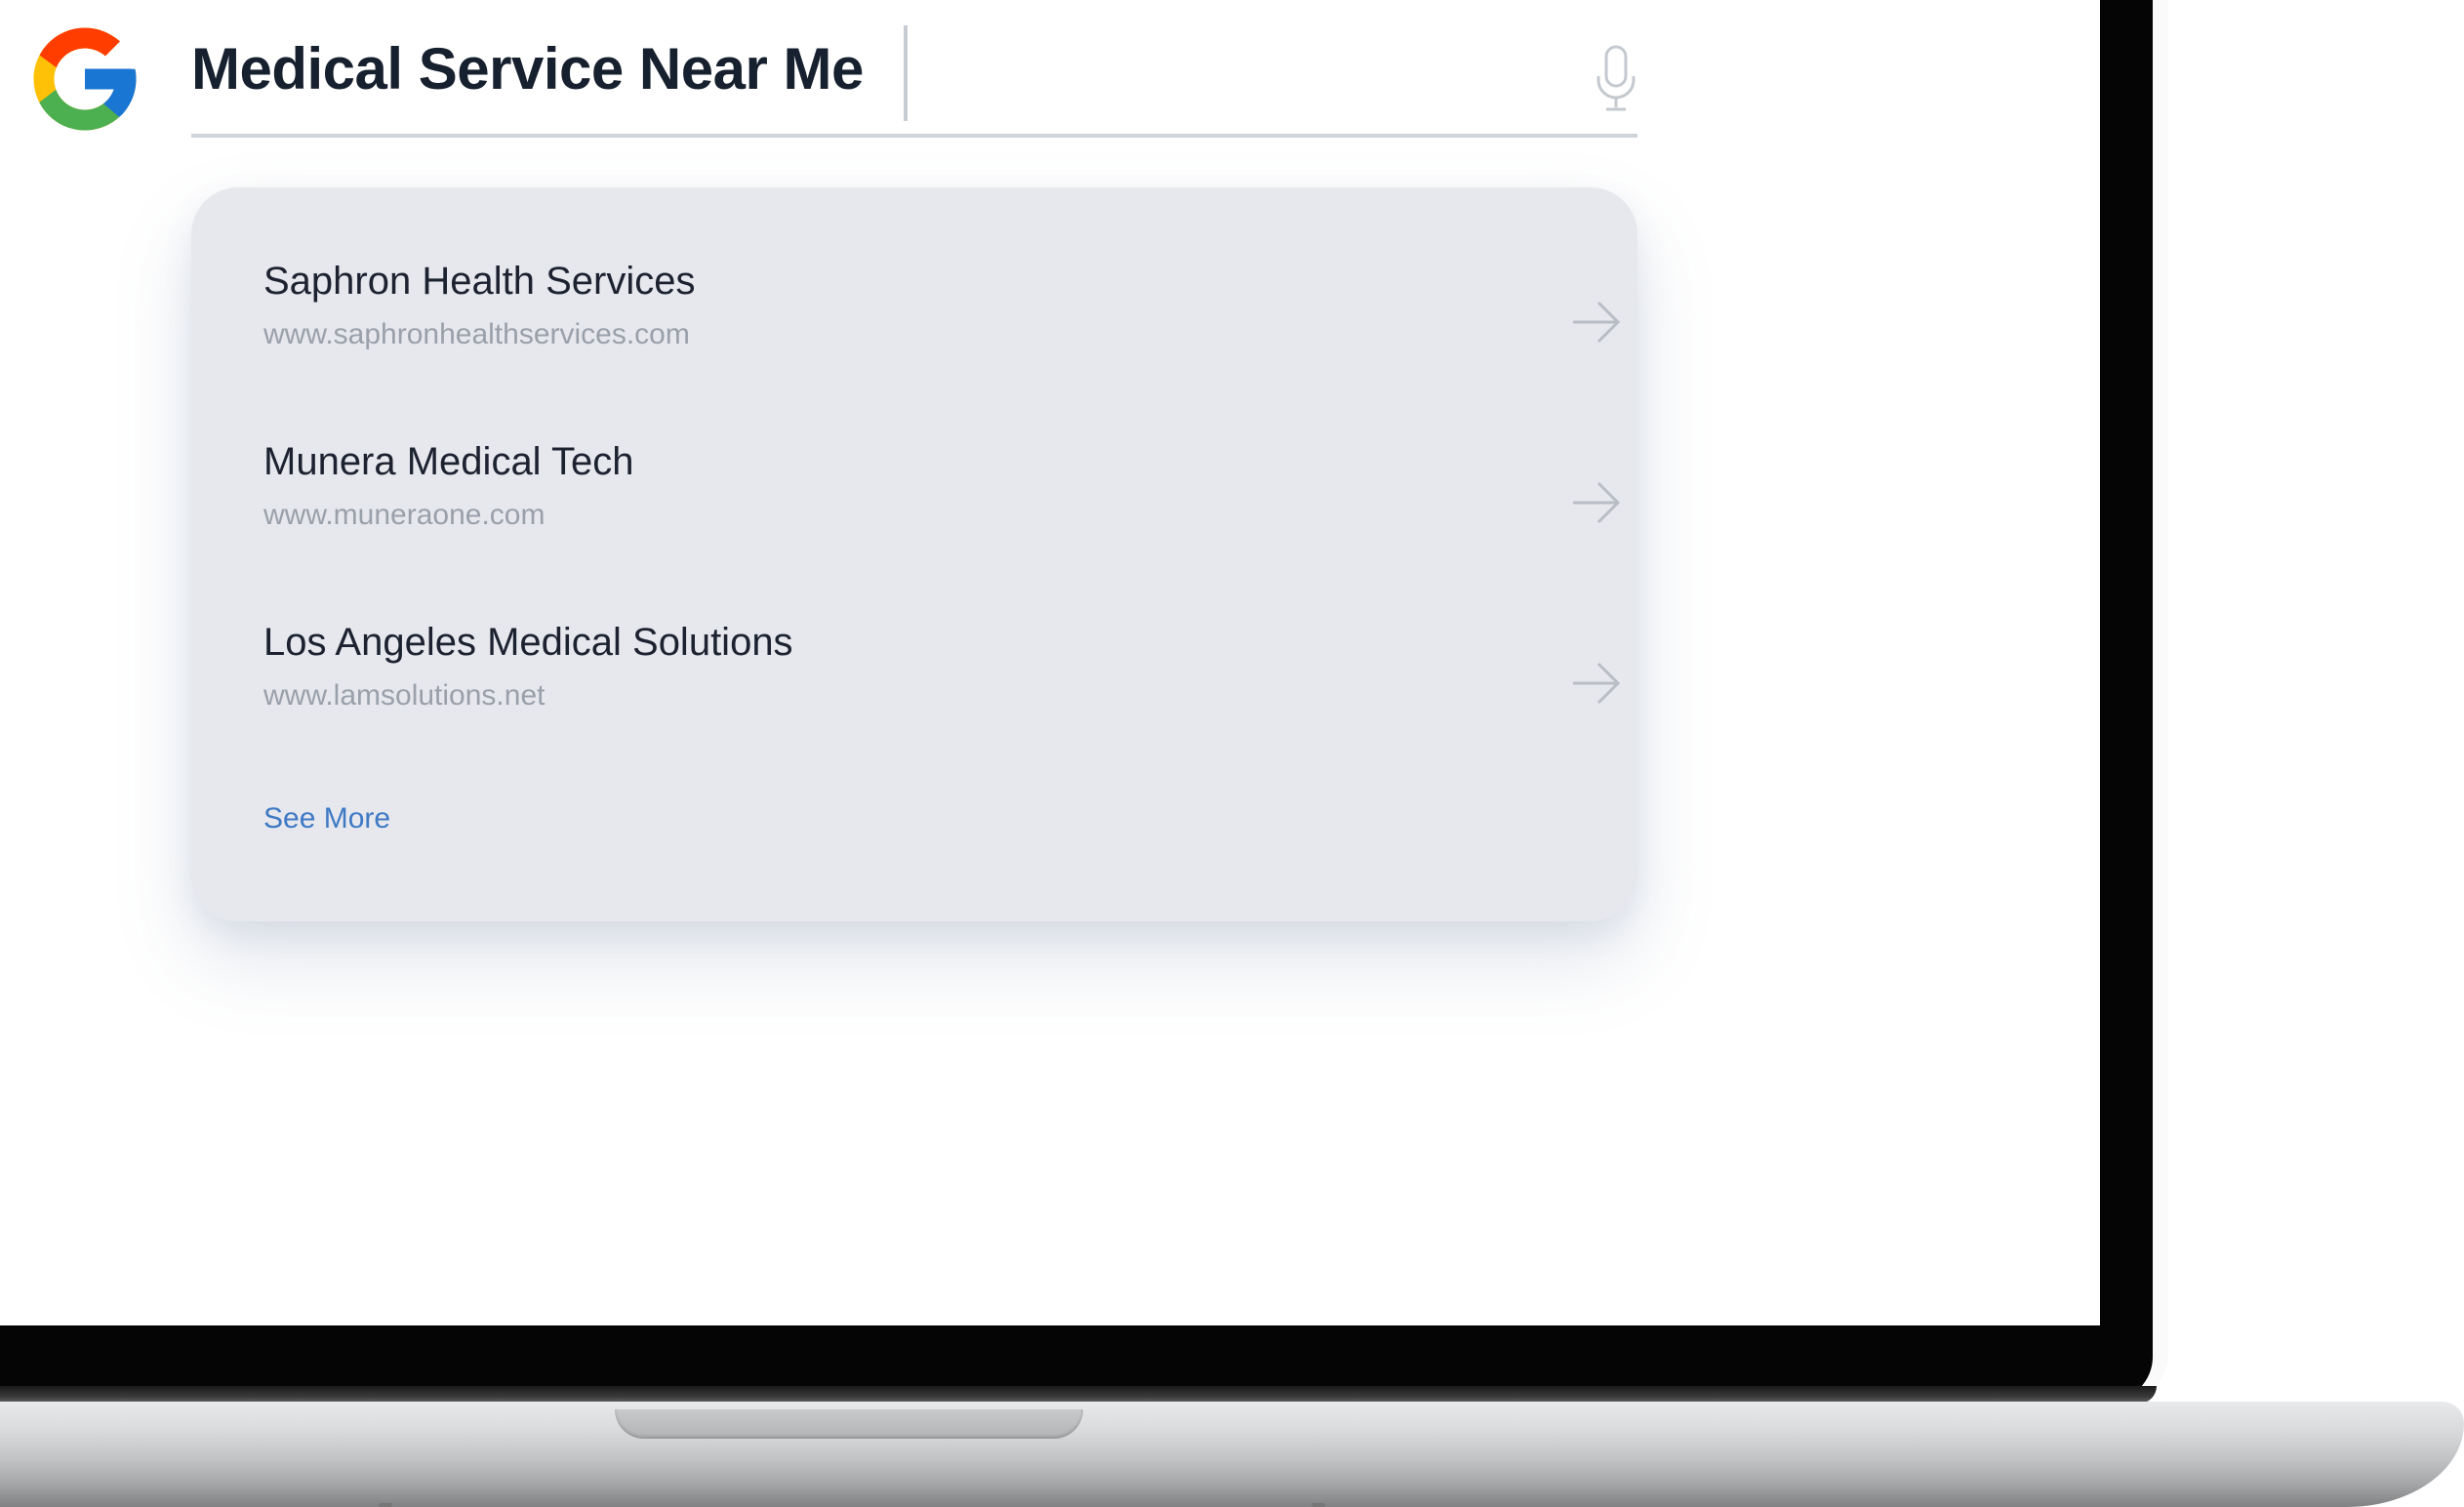 The width and height of the screenshot is (2464, 1507). I want to click on laptop-base, so click(1232, 1455).